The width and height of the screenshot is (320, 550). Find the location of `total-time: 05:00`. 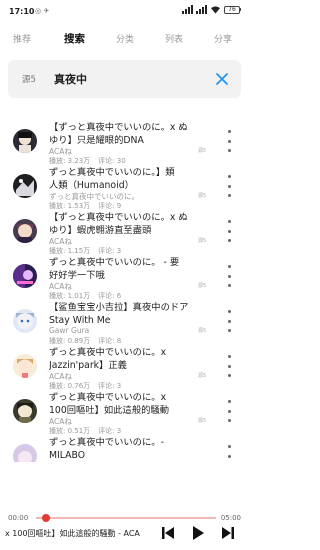

total-time: 05:00 is located at coordinates (230, 518).